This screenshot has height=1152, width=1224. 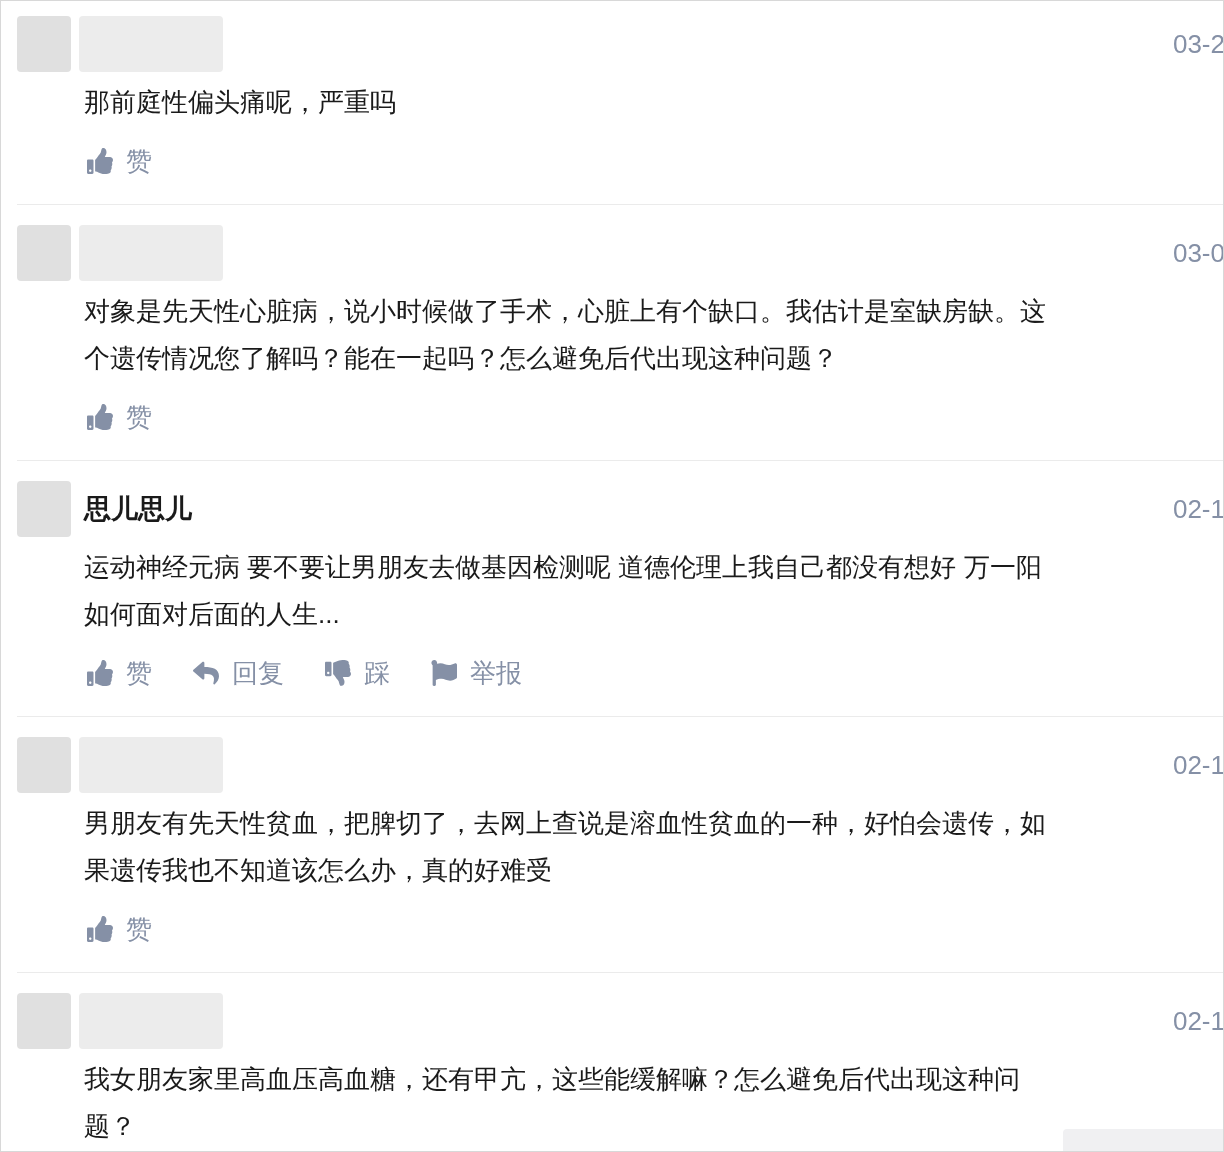 I want to click on comment-text: 运动神经元病 要不要让男朋友去做基因检测呢 道德伦理上我自己都没有想好 万一阳, so click(x=563, y=567).